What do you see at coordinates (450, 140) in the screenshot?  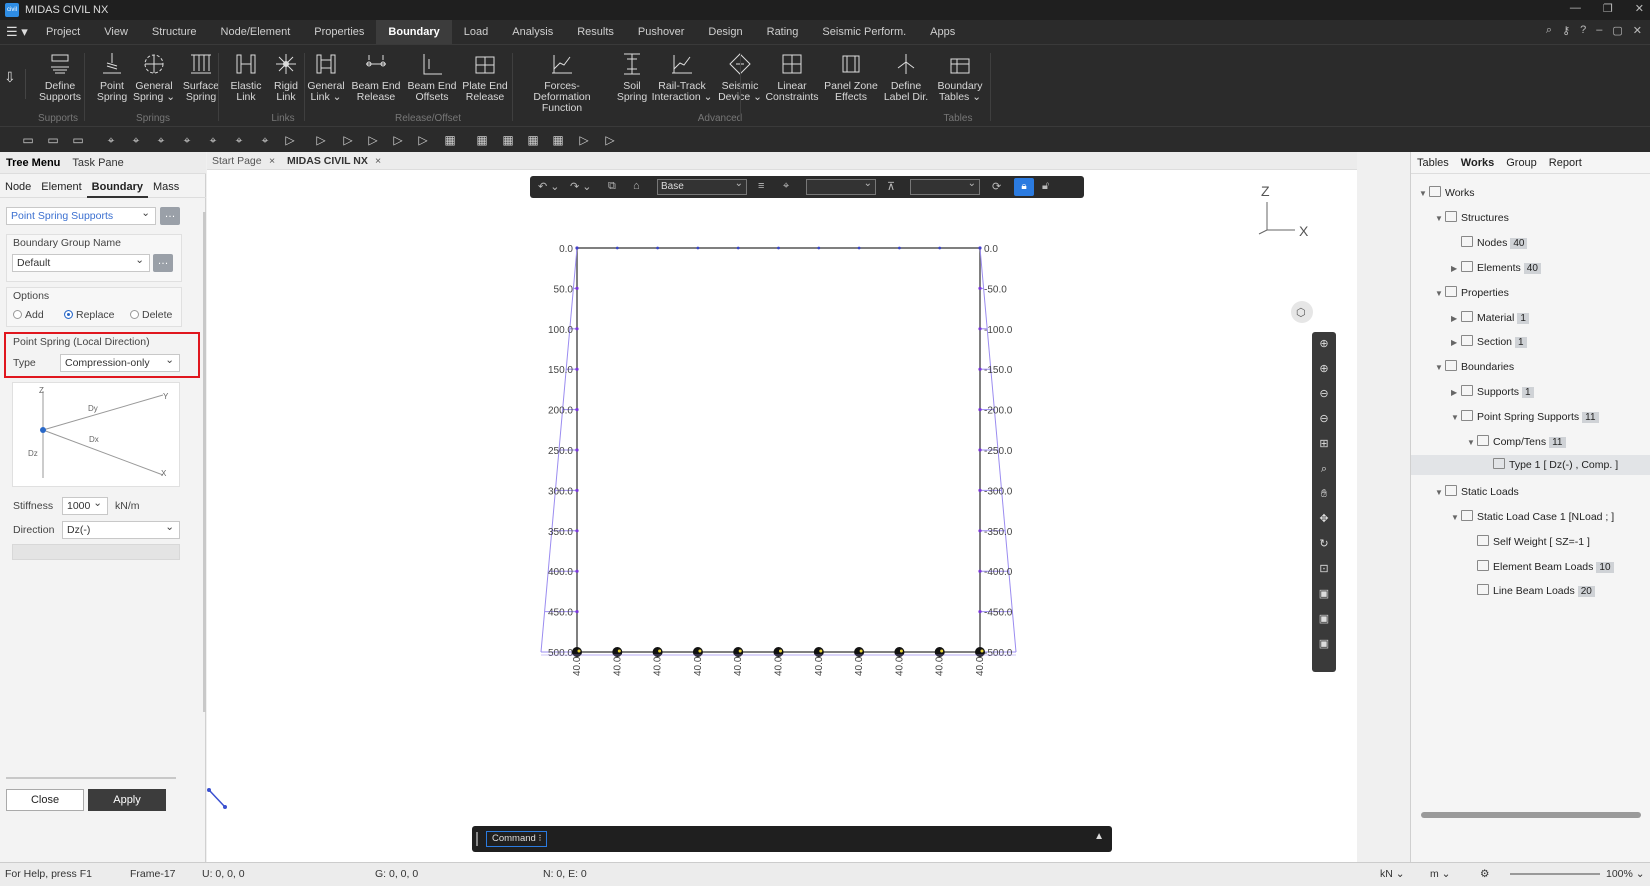 I see `quick-tool-16-icon: ▦` at bounding box center [450, 140].